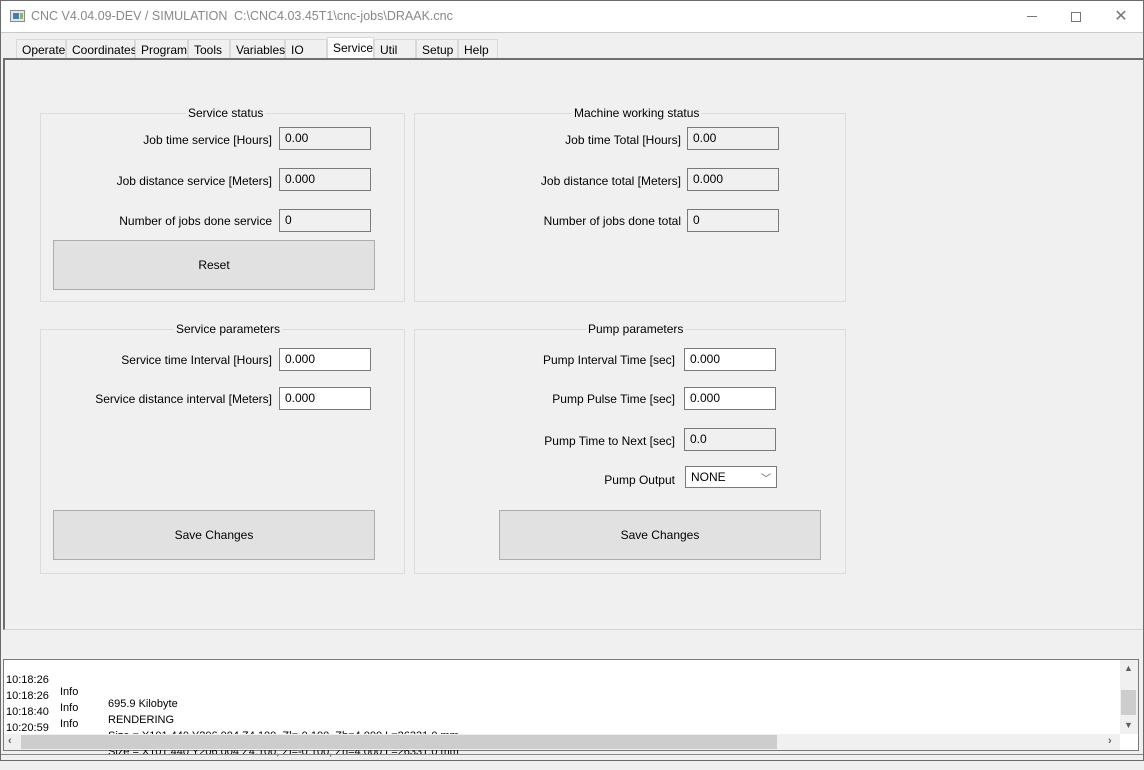  Describe the element at coordinates (257, 49) in the screenshot. I see `tab-variables: Variables` at that location.